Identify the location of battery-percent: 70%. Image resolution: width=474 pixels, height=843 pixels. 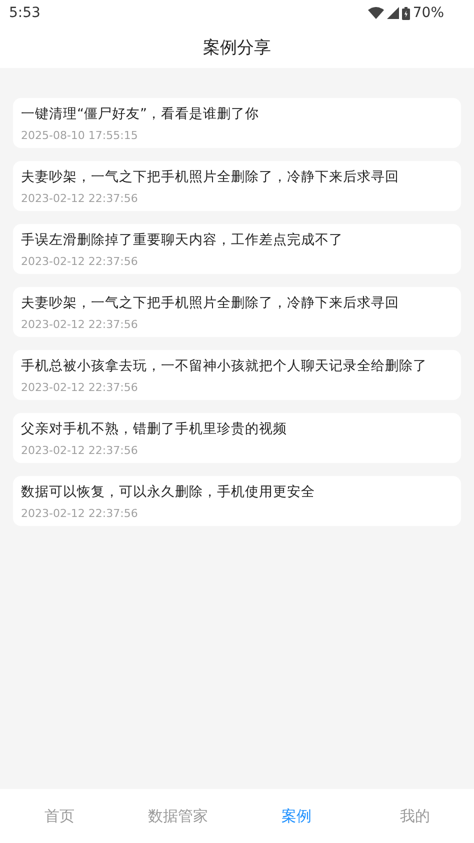
(428, 13).